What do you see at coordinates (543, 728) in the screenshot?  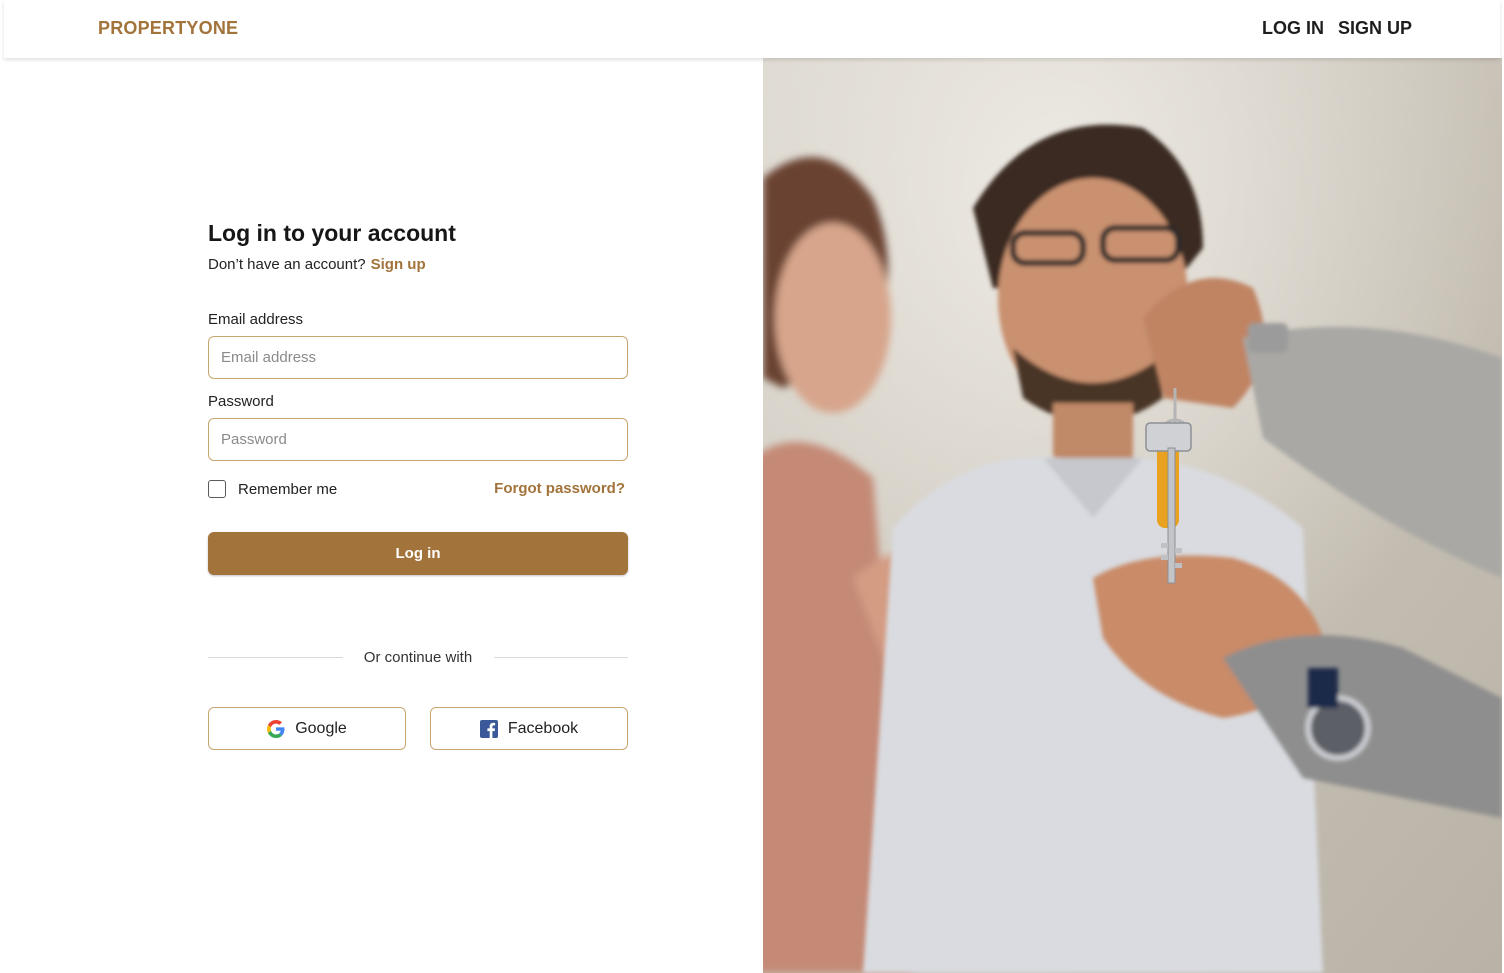 I see `facebook-label: Facebook` at bounding box center [543, 728].